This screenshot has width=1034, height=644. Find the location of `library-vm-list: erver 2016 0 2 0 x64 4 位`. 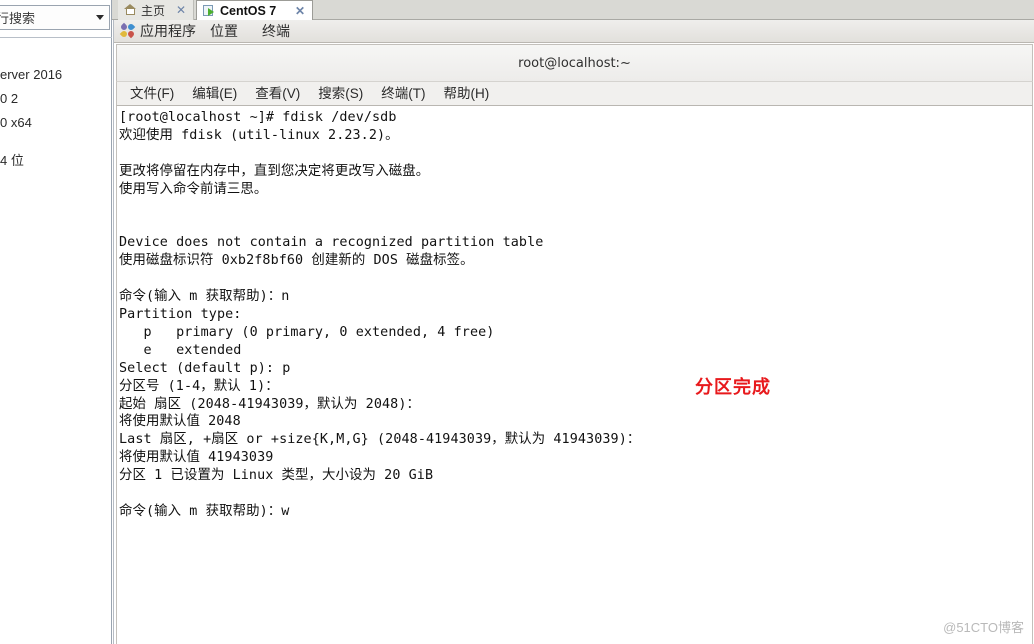

library-vm-list: erver 2016 0 2 0 x64 4 位 is located at coordinates (56, 106).